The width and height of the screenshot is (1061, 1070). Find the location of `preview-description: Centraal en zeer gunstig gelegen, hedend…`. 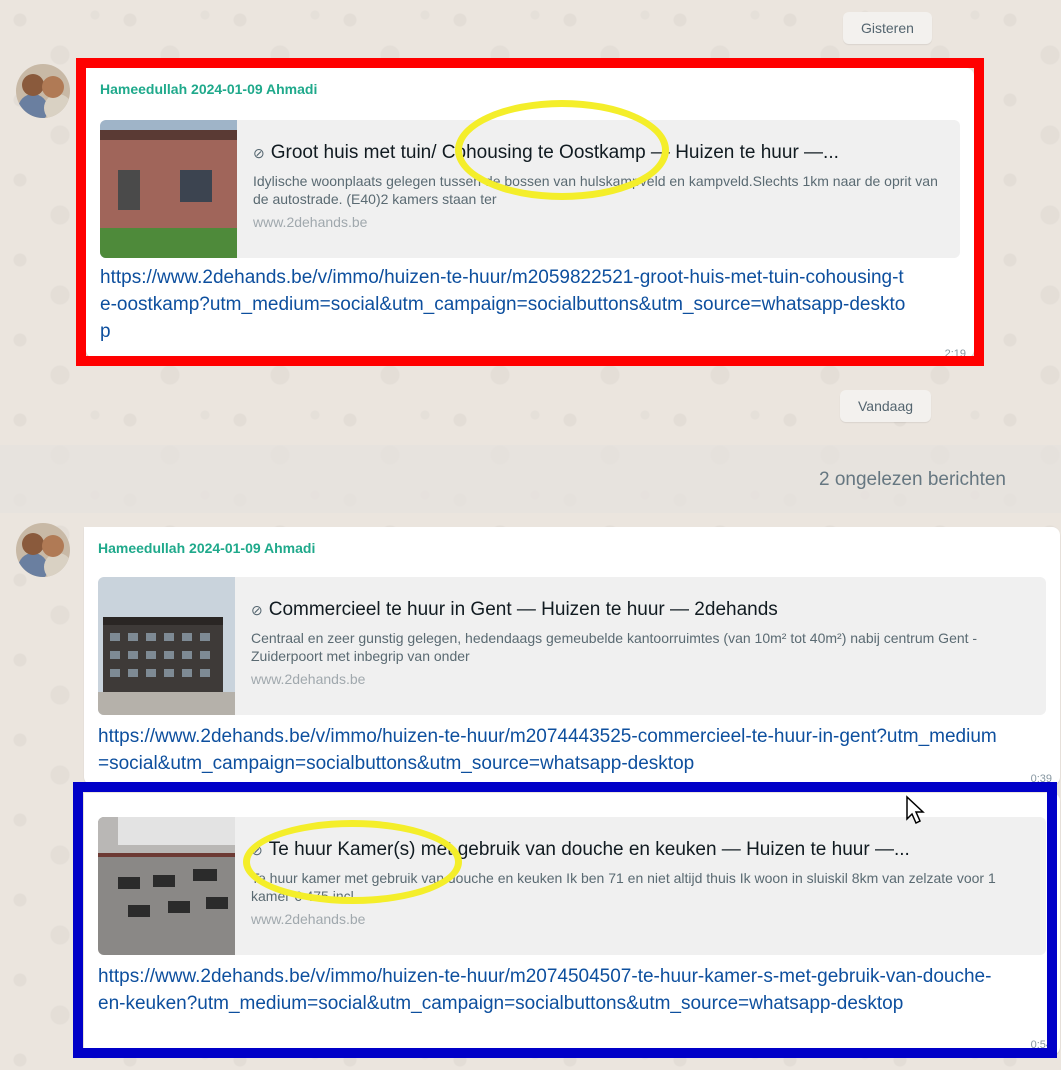

preview-description: Centraal en zeer gunstig gelegen, hedend… is located at coordinates (614, 647).